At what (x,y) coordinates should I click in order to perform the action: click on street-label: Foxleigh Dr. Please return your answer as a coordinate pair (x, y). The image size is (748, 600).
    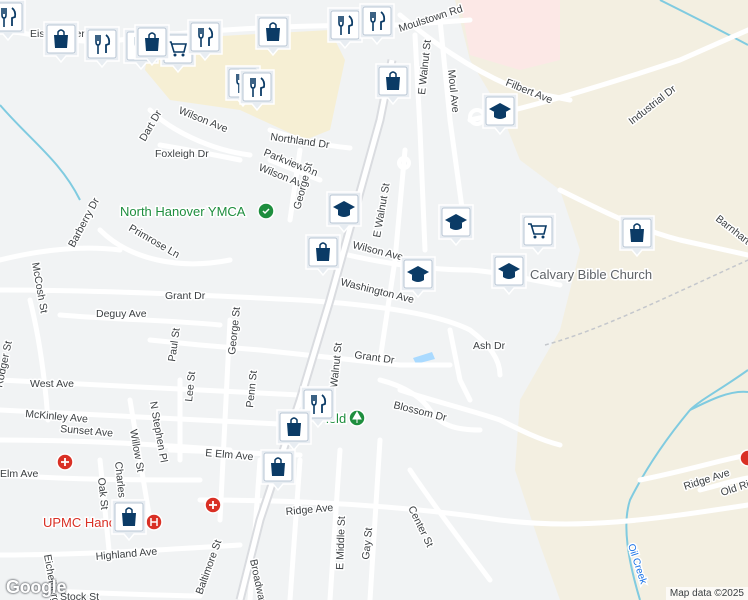
    Looking at the image, I should click on (182, 154).